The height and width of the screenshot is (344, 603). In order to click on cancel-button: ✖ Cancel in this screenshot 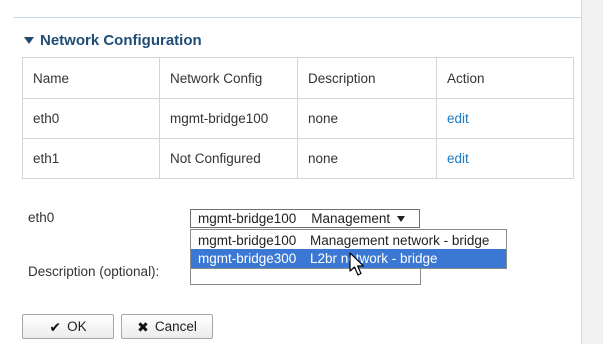, I will do `click(167, 326)`.